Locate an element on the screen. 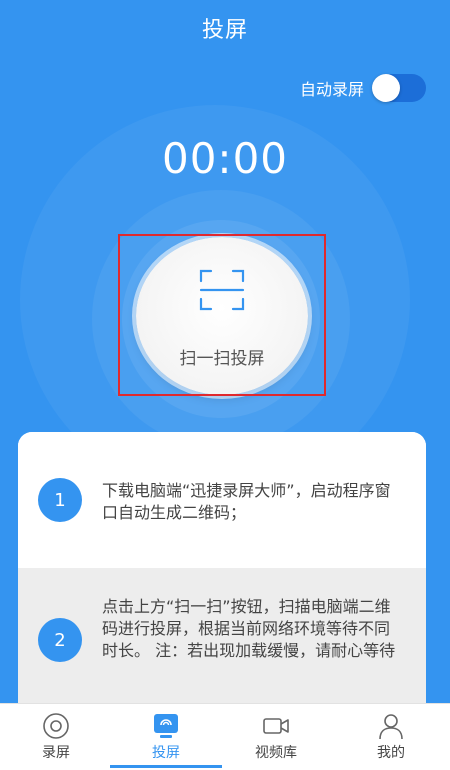 The width and height of the screenshot is (450, 770). tab-video-library: 视频库 is located at coordinates (276, 737).